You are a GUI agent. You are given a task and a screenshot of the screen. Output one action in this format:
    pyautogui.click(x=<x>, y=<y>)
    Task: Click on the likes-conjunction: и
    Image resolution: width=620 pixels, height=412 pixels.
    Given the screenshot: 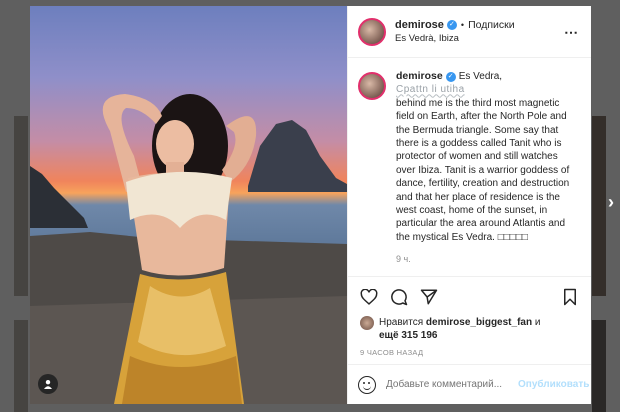 What is the action you would take?
    pyautogui.click(x=537, y=322)
    